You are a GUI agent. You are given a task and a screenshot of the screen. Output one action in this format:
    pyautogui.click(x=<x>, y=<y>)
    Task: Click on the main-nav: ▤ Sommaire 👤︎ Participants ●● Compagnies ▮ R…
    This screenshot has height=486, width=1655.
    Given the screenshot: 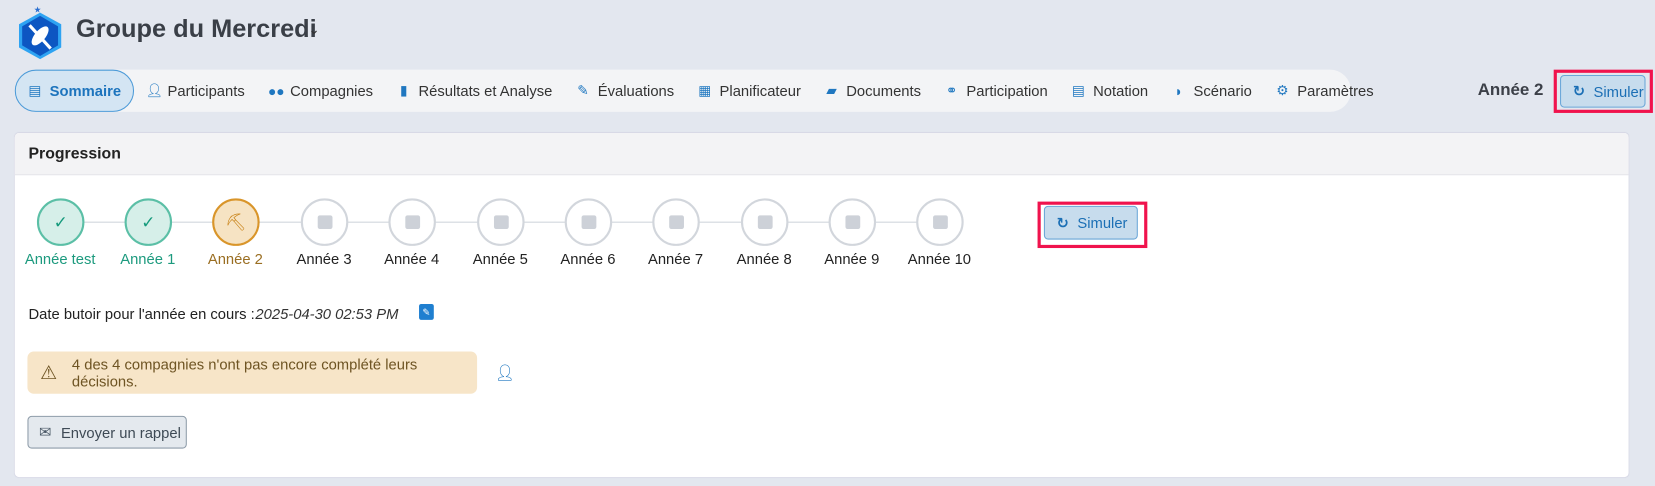 What is the action you would take?
    pyautogui.click(x=694, y=90)
    